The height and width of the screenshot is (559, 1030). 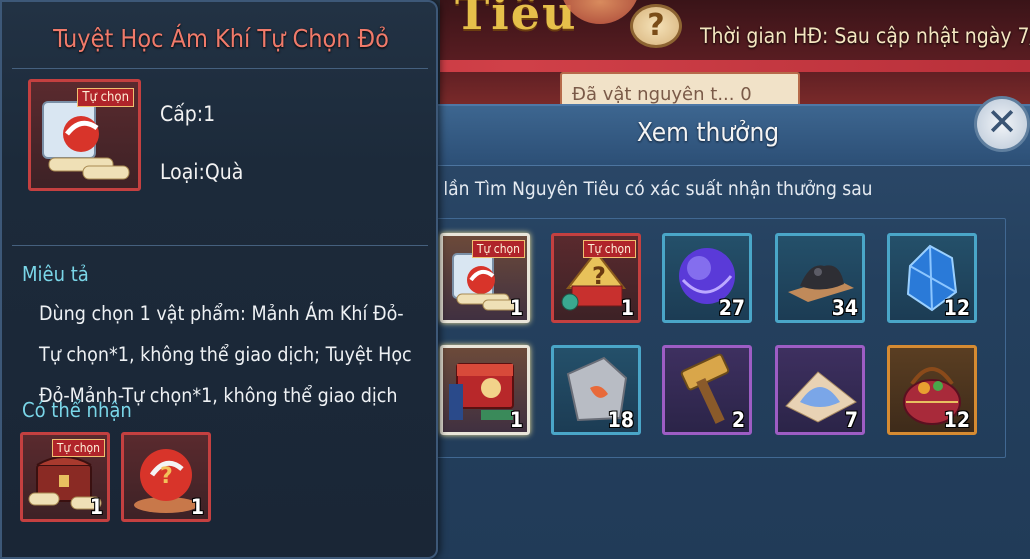 I want to click on help-button: ?, so click(x=656, y=26).